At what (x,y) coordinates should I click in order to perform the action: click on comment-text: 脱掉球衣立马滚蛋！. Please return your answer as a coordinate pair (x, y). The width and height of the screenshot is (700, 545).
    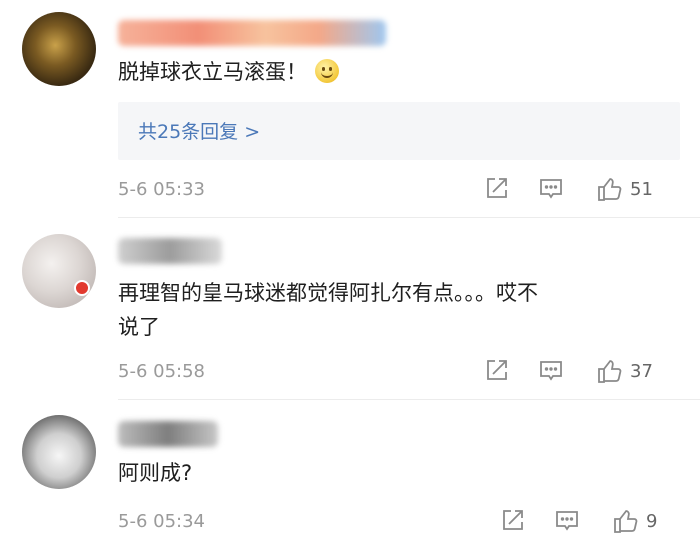
    Looking at the image, I should click on (394, 72).